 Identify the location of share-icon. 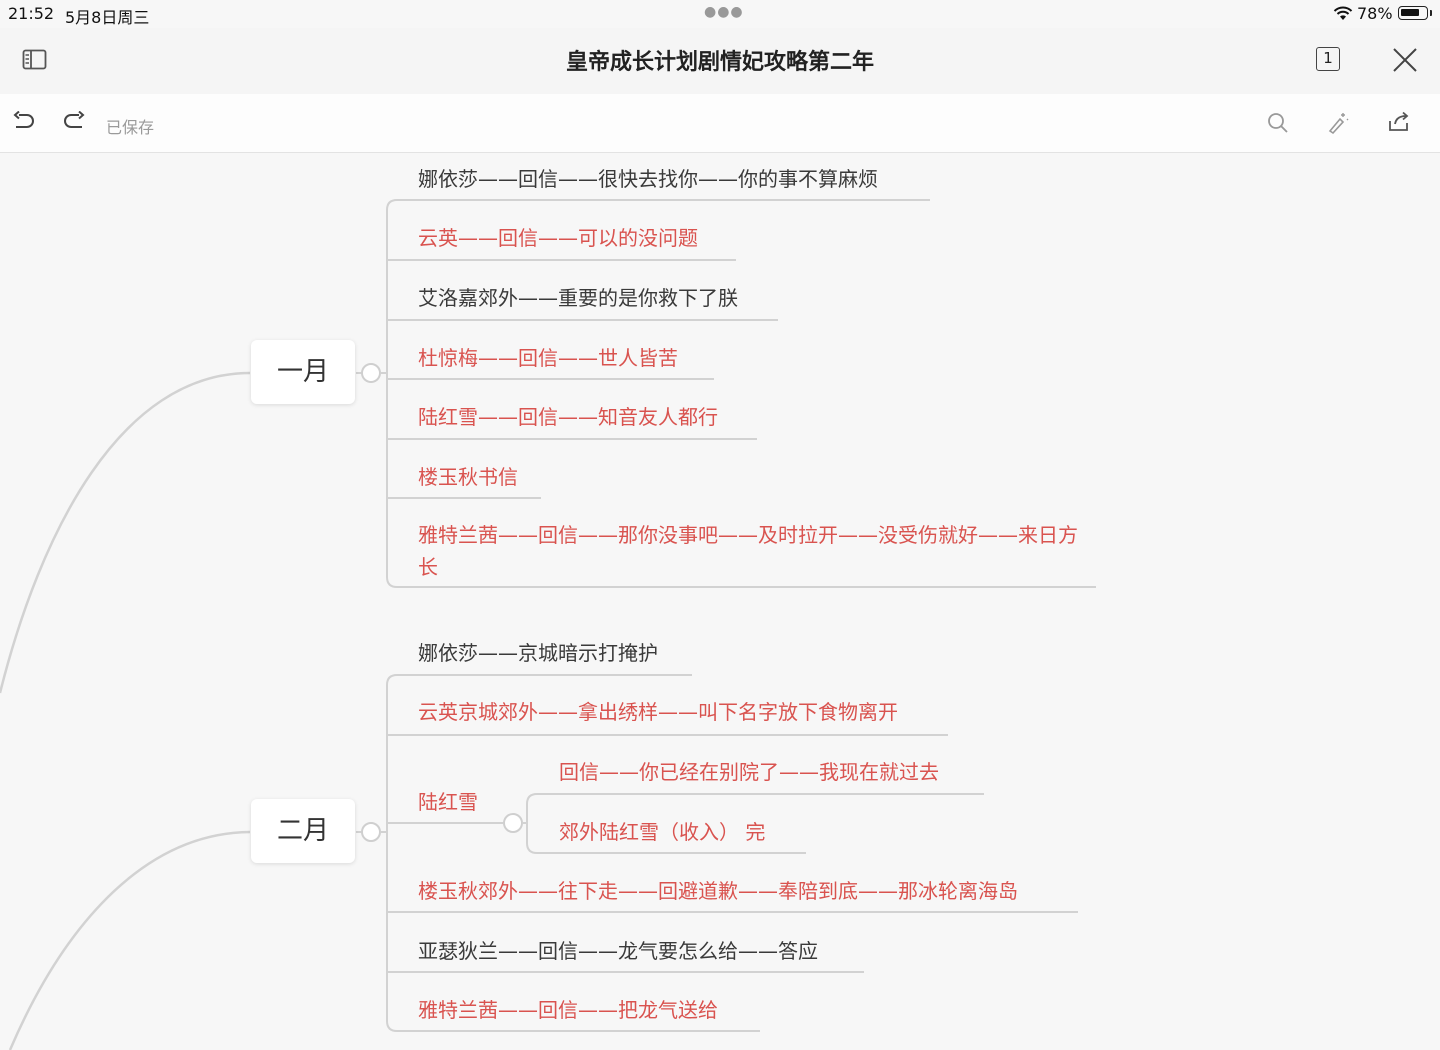
(1399, 122).